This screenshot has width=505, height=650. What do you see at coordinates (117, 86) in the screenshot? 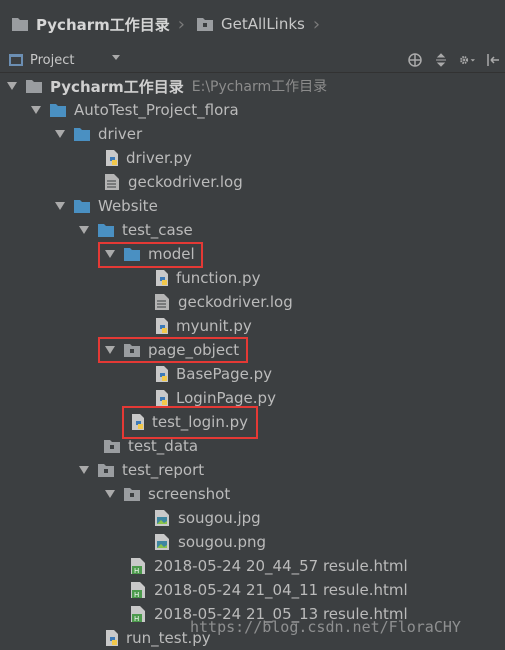
I see `tree-root-label: Pycharm工作目录` at bounding box center [117, 86].